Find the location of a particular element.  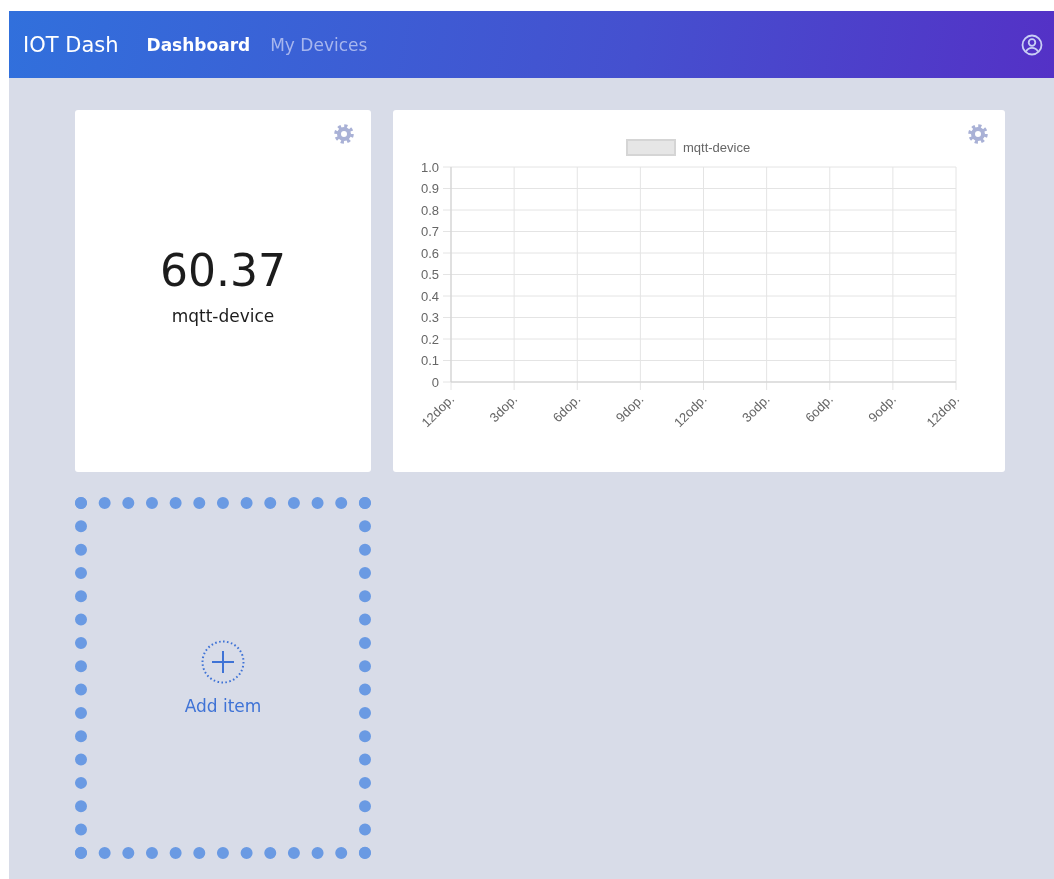

legend-label: mqtt-device is located at coordinates (717, 147).